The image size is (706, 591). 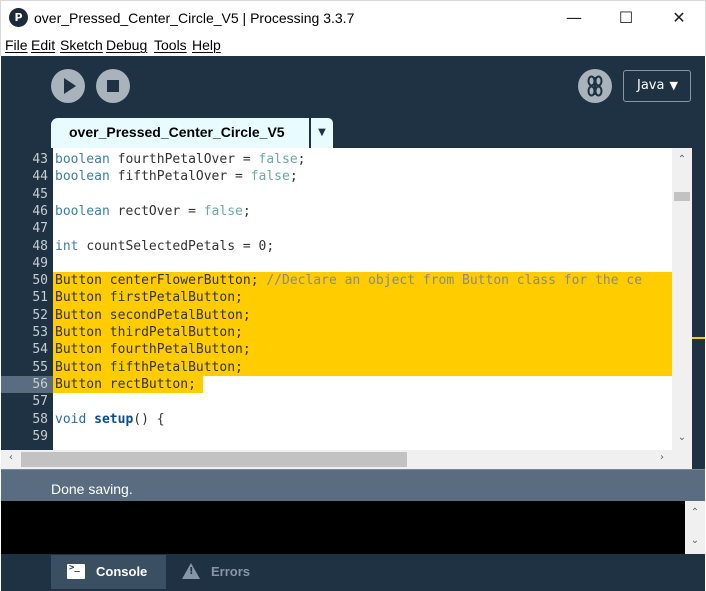 What do you see at coordinates (574, 18) in the screenshot?
I see `minimize-button: —` at bounding box center [574, 18].